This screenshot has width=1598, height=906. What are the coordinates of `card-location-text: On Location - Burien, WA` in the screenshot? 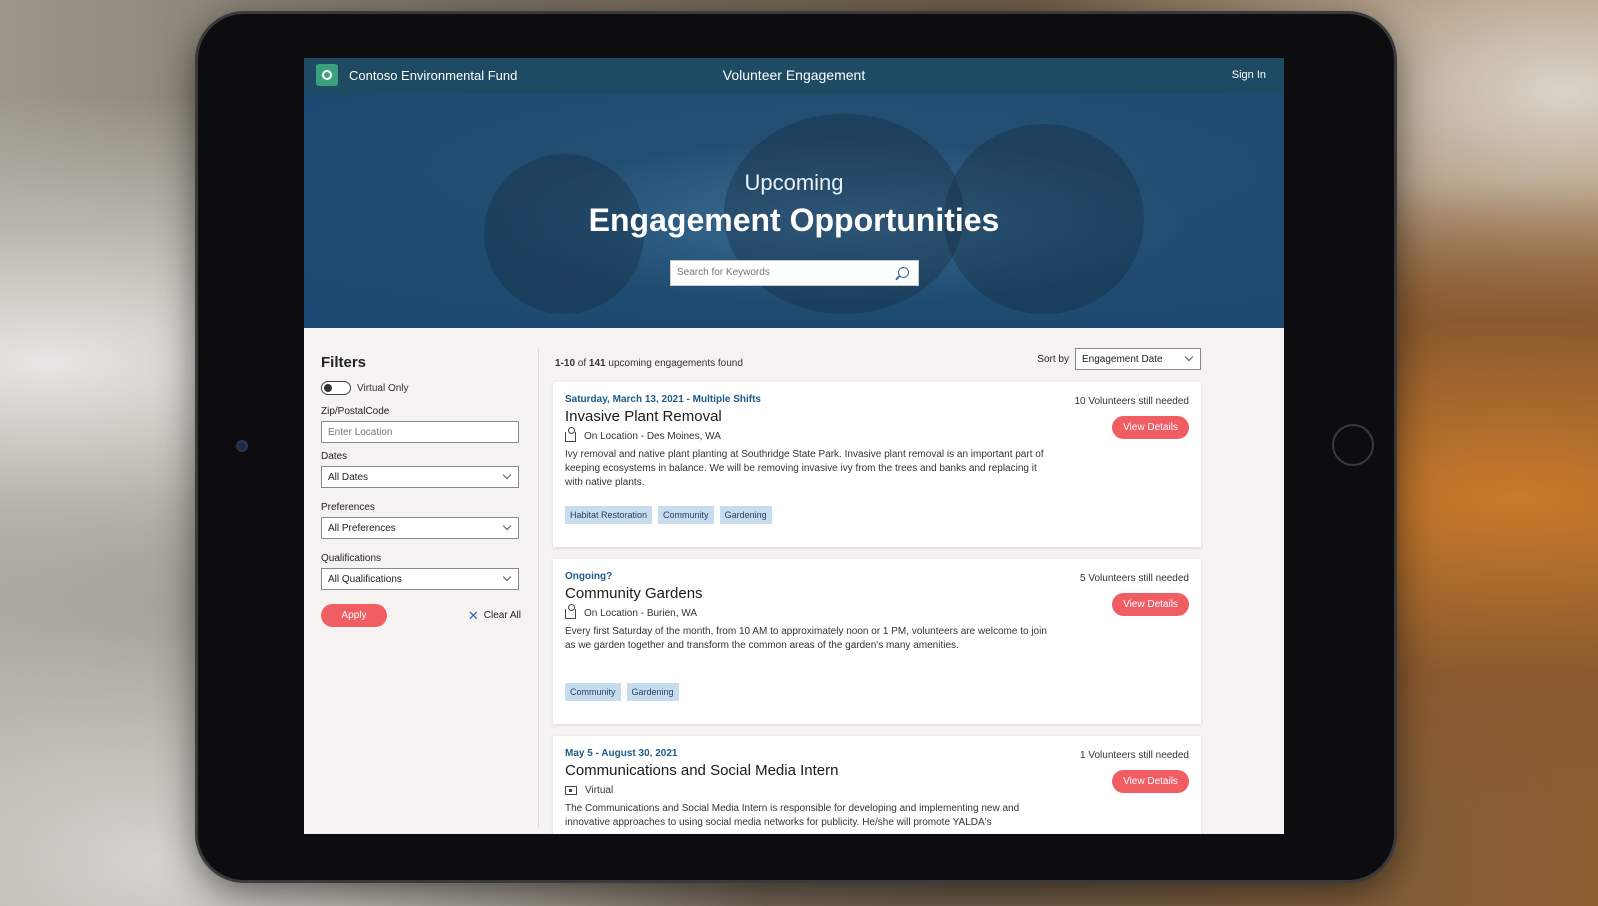 It's located at (641, 613).